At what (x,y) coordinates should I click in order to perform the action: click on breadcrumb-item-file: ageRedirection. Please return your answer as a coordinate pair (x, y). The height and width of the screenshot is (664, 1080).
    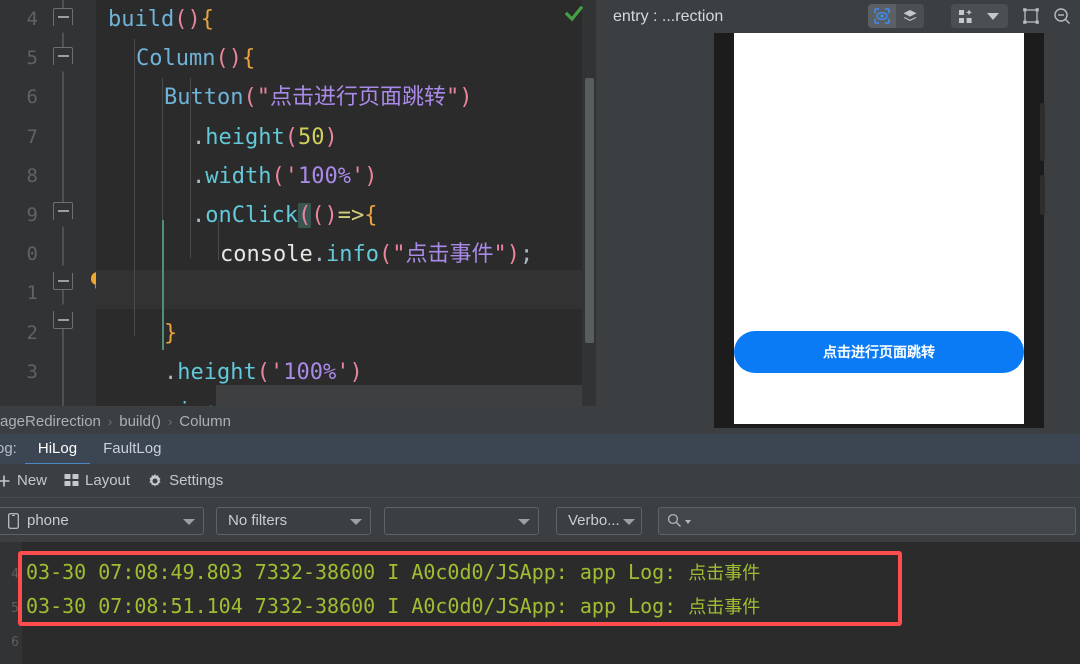
    Looking at the image, I should click on (50, 421).